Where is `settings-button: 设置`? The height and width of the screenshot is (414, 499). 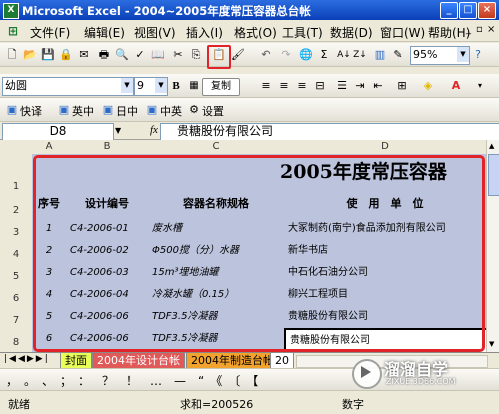
settings-button: 设置 is located at coordinates (213, 111).